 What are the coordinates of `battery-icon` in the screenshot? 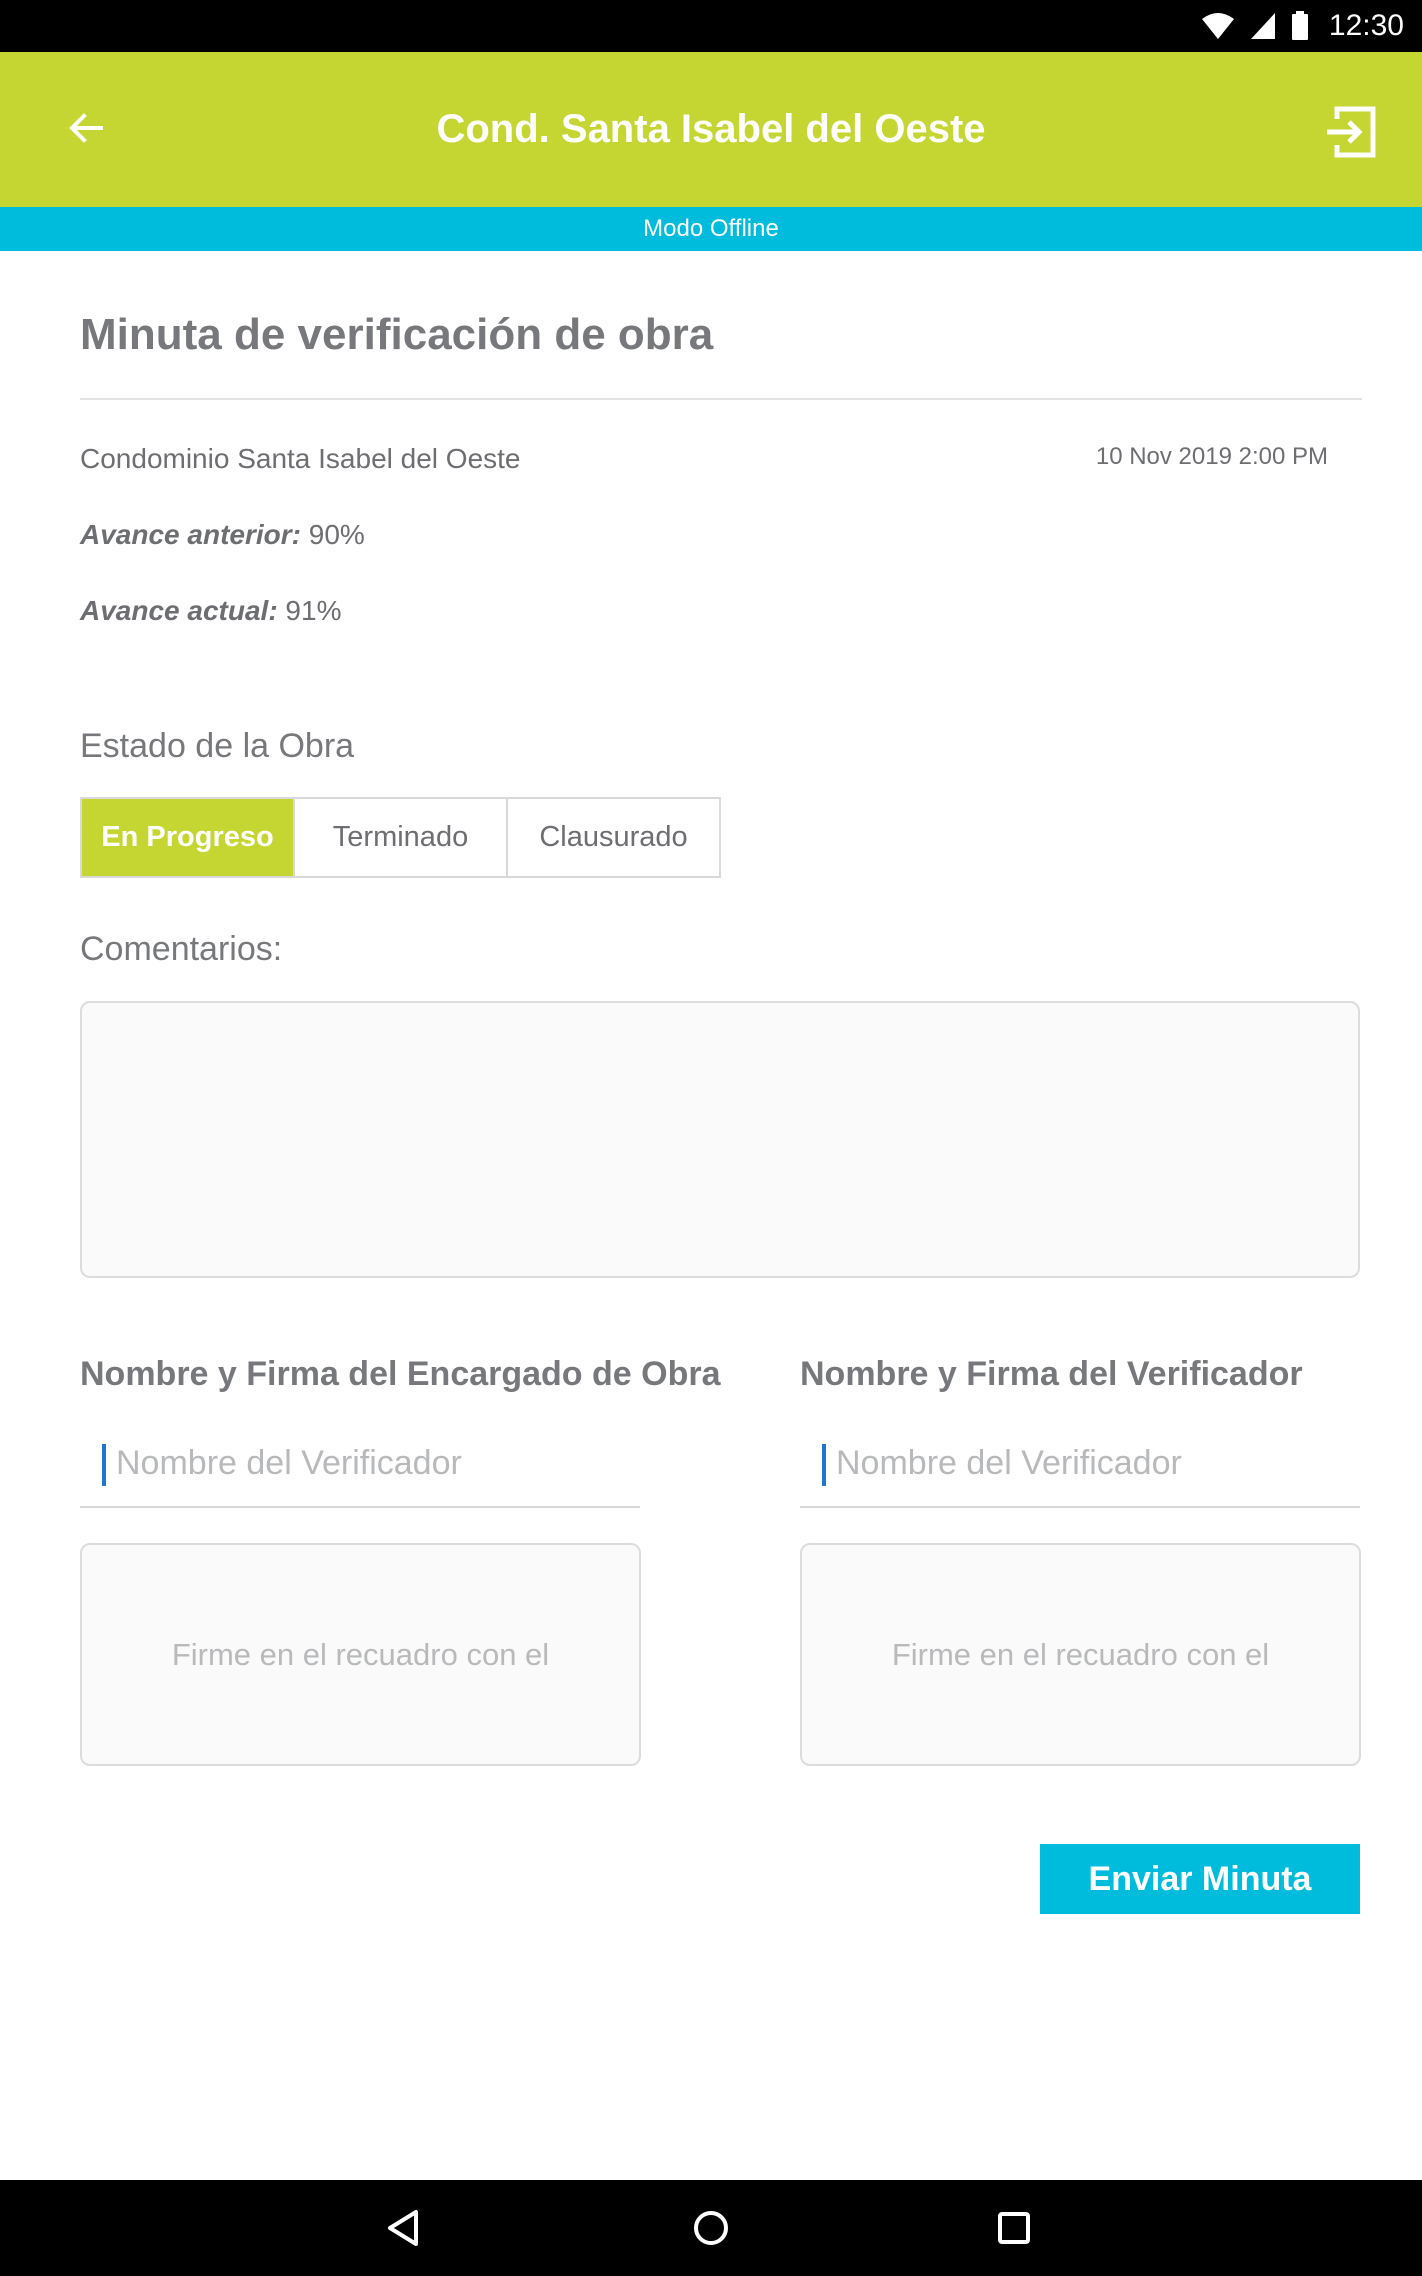 It's located at (1299, 25).